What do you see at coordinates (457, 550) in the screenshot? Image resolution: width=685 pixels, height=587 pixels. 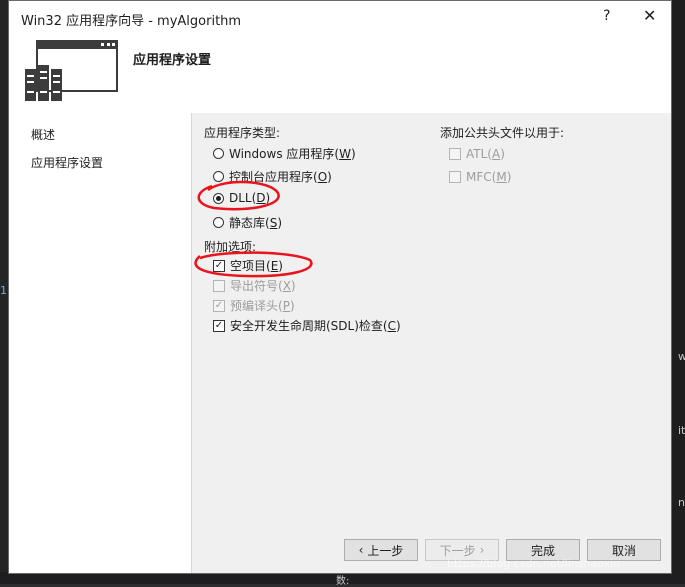 I see `next-button-label: 下一步` at bounding box center [457, 550].